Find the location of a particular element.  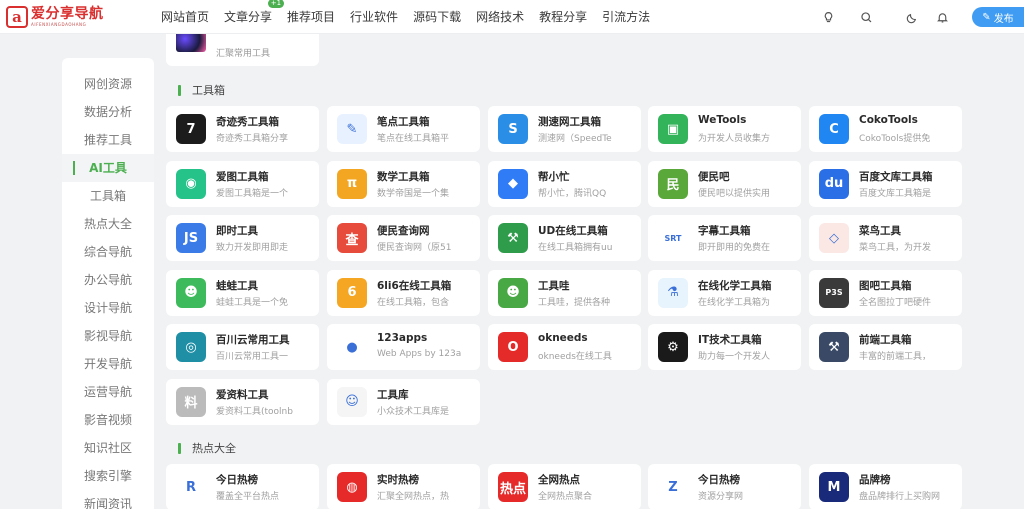

tool-card: JS 即时工具 致力开发即用即走 is located at coordinates (242, 238).